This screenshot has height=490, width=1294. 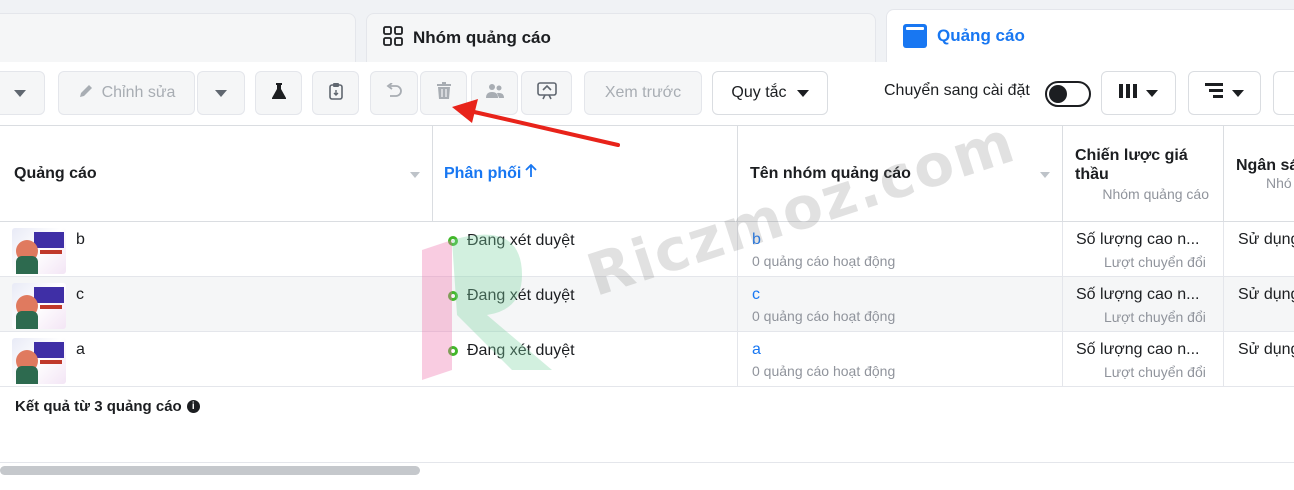 I want to click on horizontal-scrollbar, so click(x=210, y=470).